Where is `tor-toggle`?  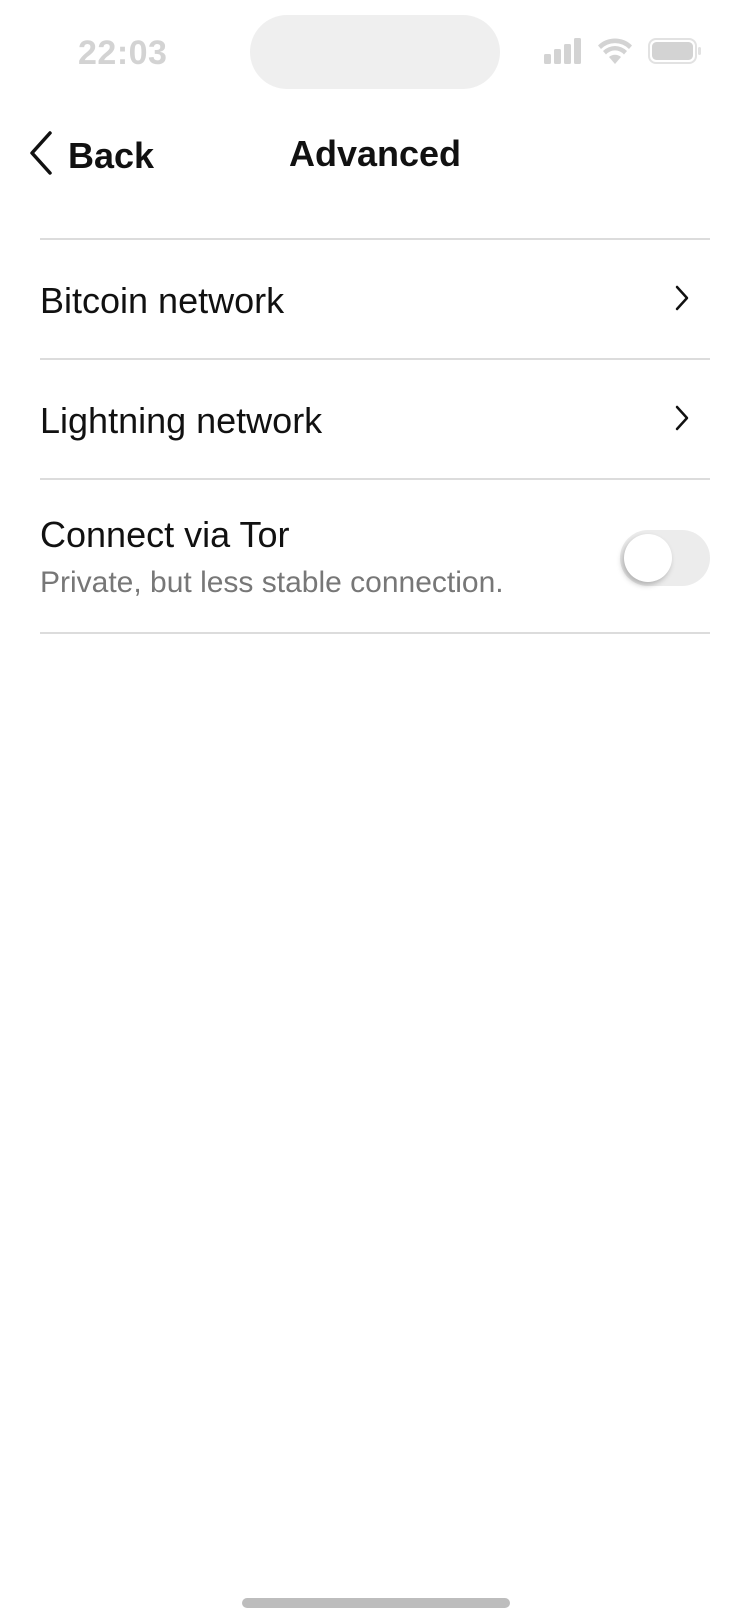
tor-toggle is located at coordinates (665, 558).